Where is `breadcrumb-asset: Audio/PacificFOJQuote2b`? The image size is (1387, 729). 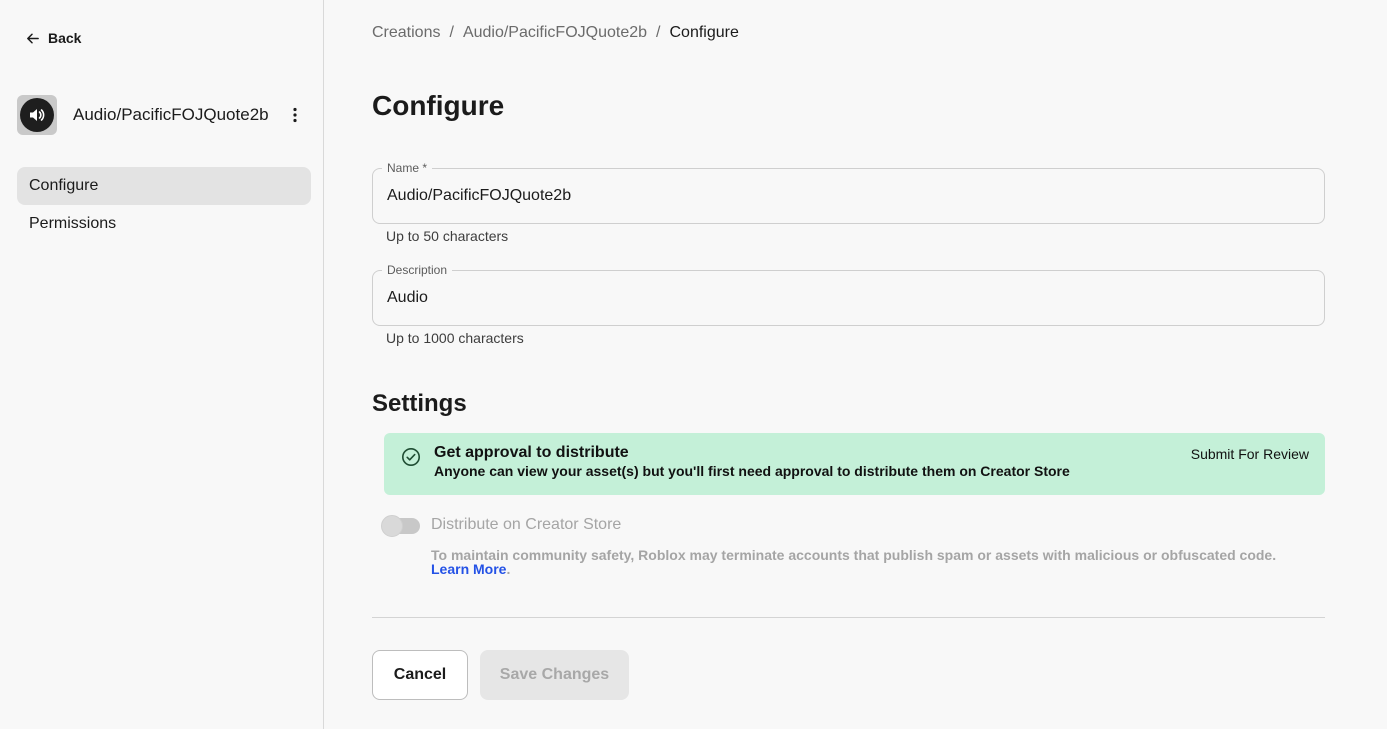 breadcrumb-asset: Audio/PacificFOJQuote2b is located at coordinates (555, 33).